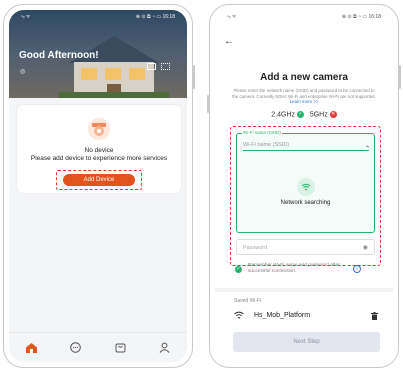 This screenshot has width=403, height=372. What do you see at coordinates (305, 247) in the screenshot?
I see `password-field: Password ◉` at bounding box center [305, 247].